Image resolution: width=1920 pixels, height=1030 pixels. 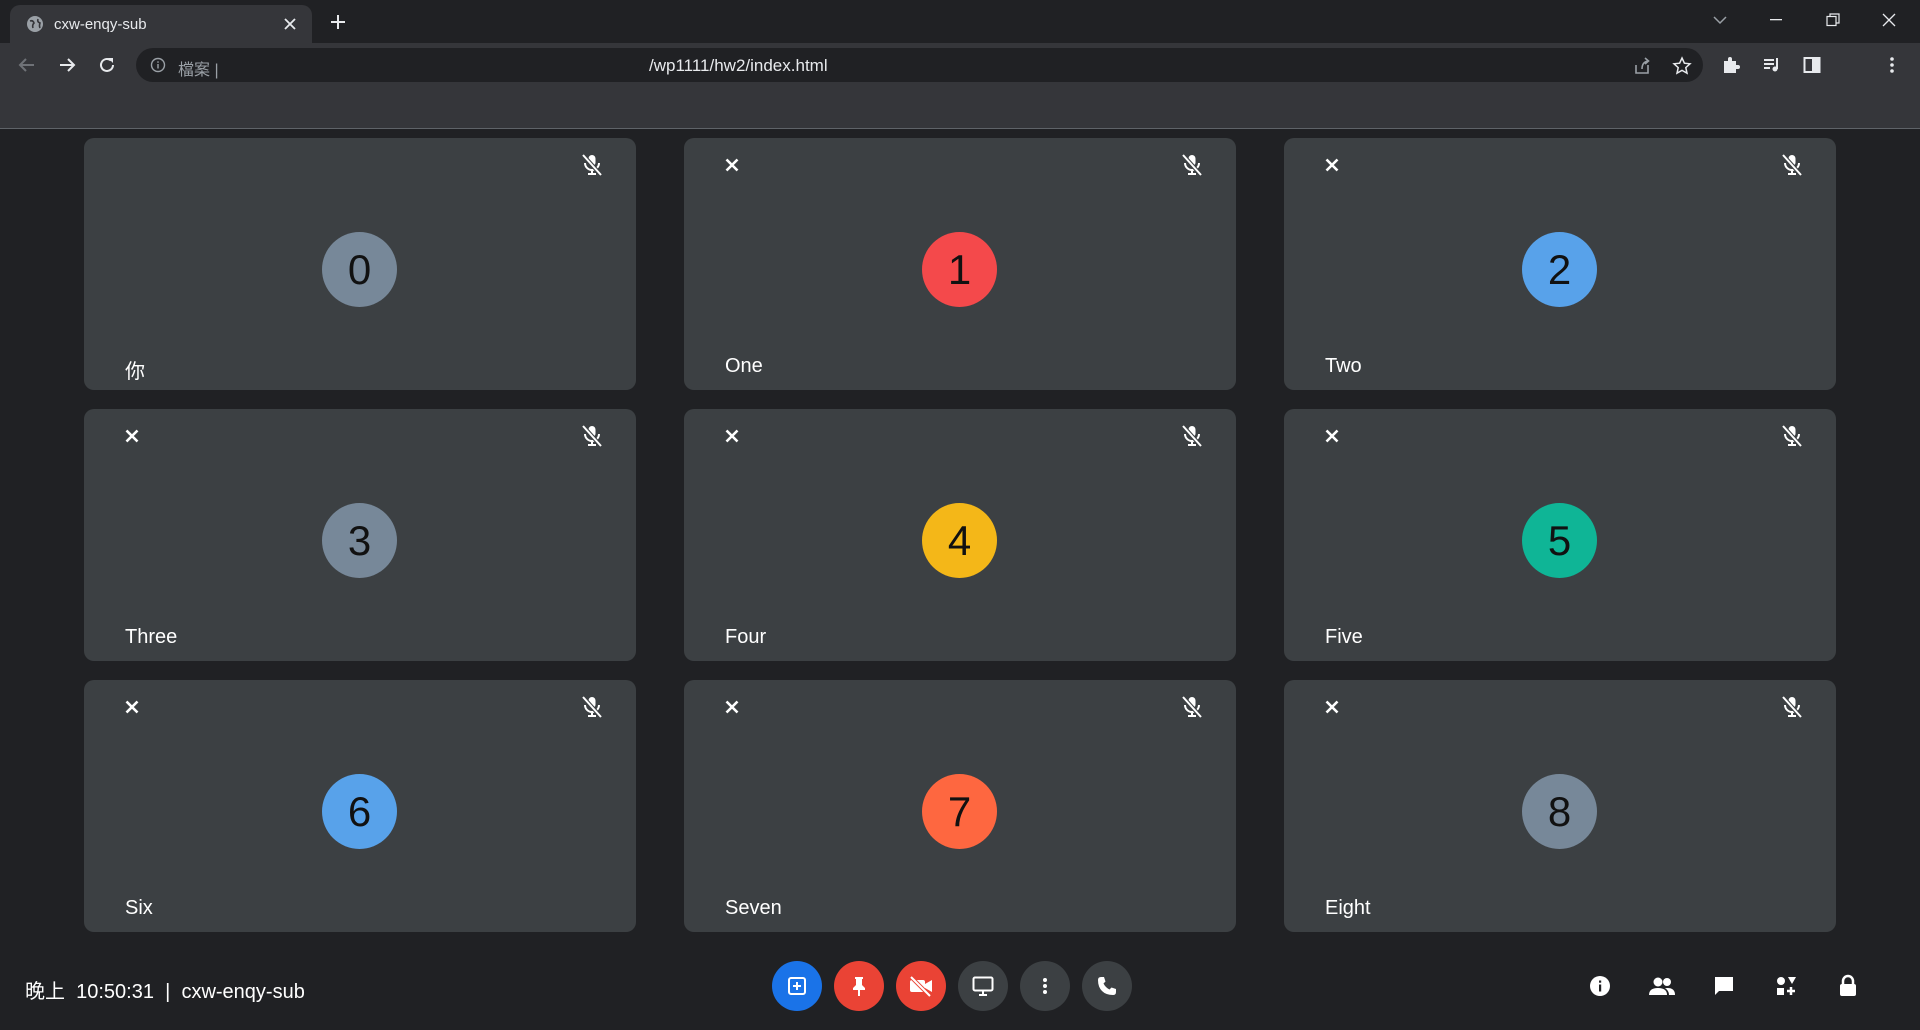 I want to click on participant-avatar: 0, so click(x=359, y=269).